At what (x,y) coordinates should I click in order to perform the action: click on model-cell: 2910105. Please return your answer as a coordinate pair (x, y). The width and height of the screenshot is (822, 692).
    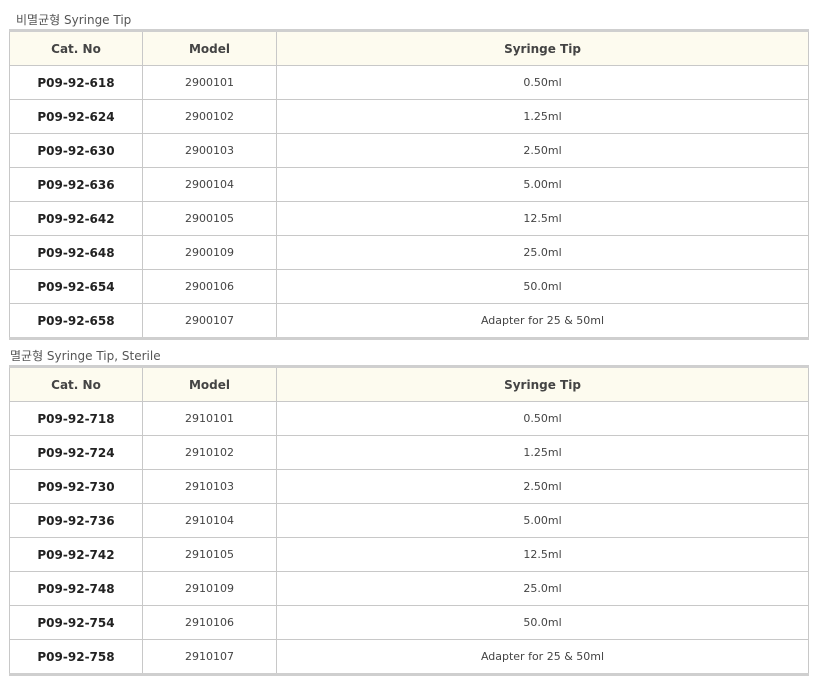
    Looking at the image, I should click on (209, 554).